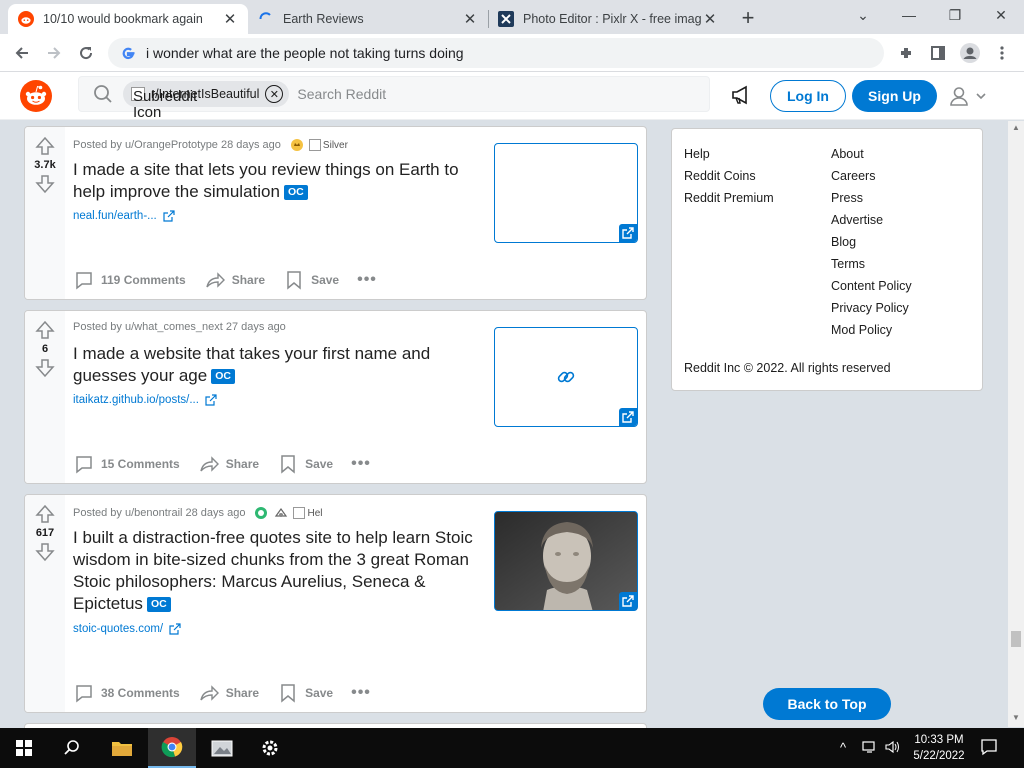 The width and height of the screenshot is (1024, 768). What do you see at coordinates (894, 96) in the screenshot?
I see `signup-button: Sign Up` at bounding box center [894, 96].